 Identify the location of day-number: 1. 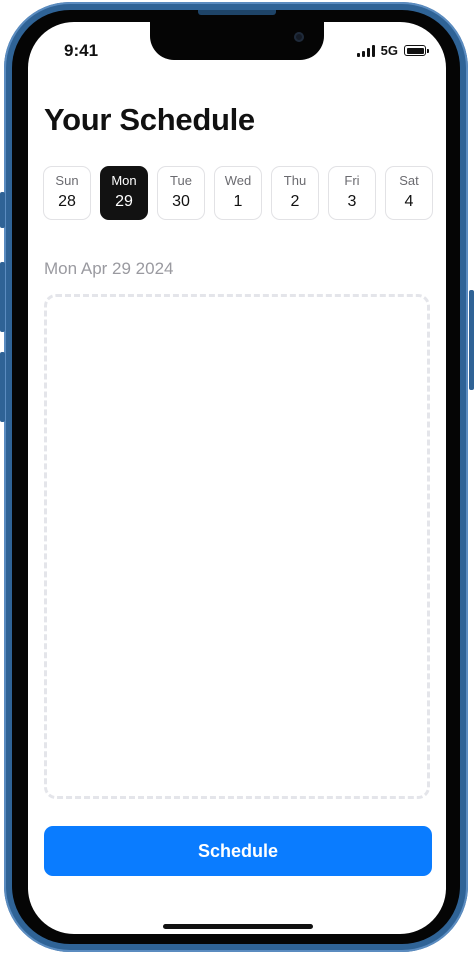
(238, 201).